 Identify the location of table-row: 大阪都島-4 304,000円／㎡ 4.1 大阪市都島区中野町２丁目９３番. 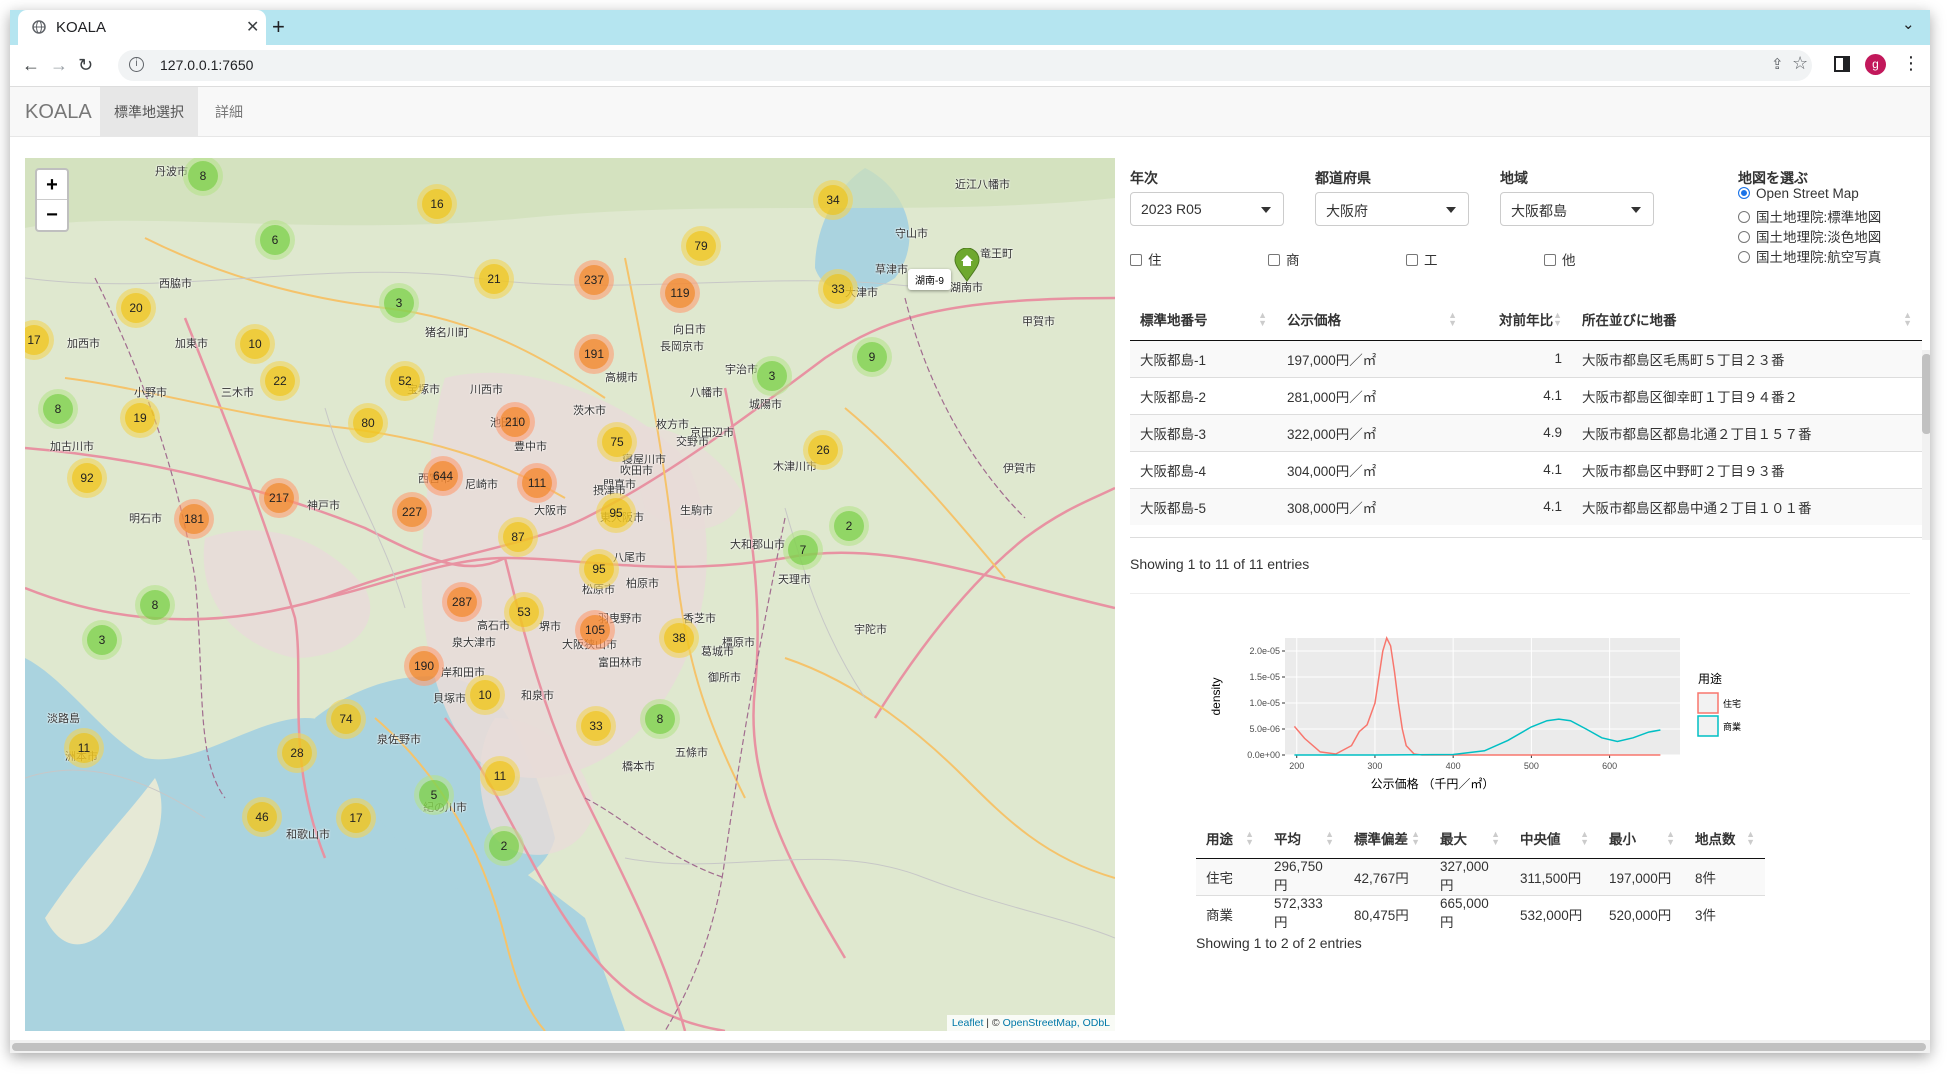
(1526, 469).